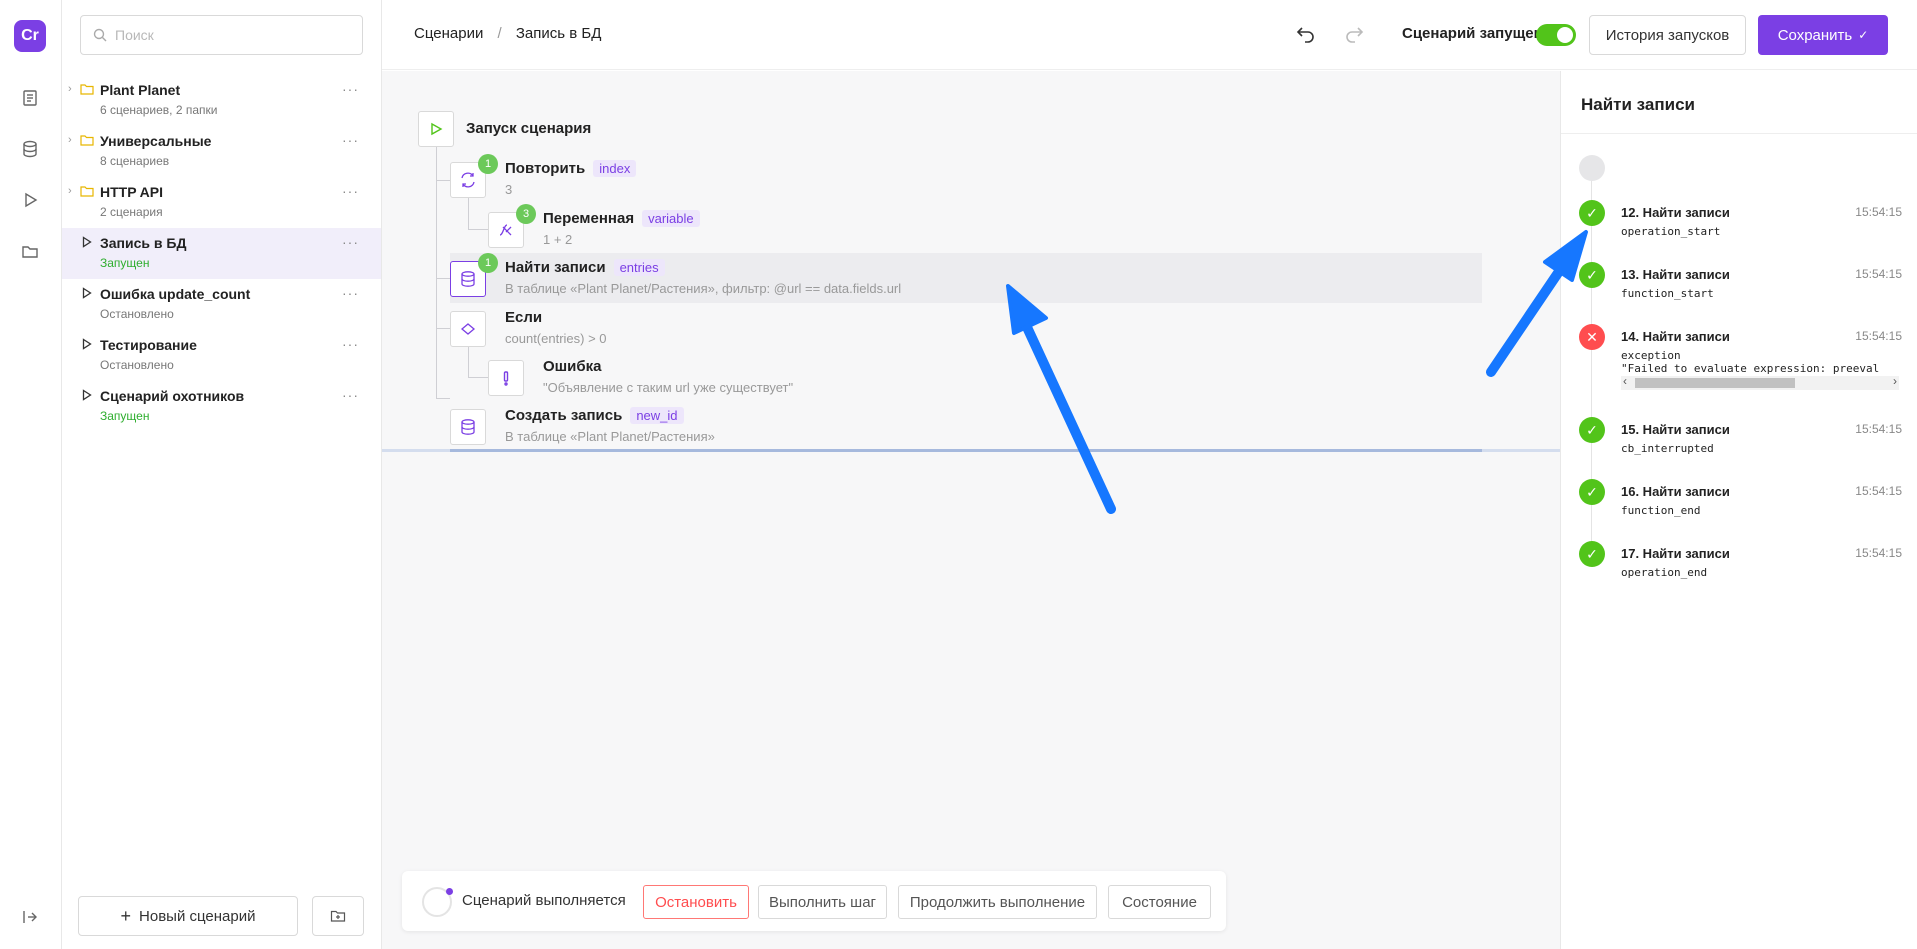  What do you see at coordinates (175, 294) in the screenshot?
I see `tree-item-title: Ошибка update_count` at bounding box center [175, 294].